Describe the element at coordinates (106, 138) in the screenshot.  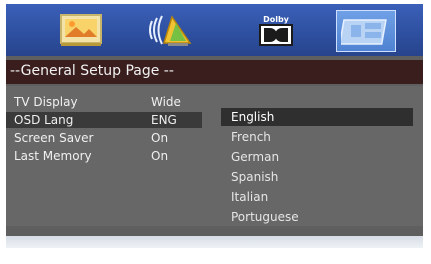
I see `setting-row-screen-saver: Screen Saver On` at that location.